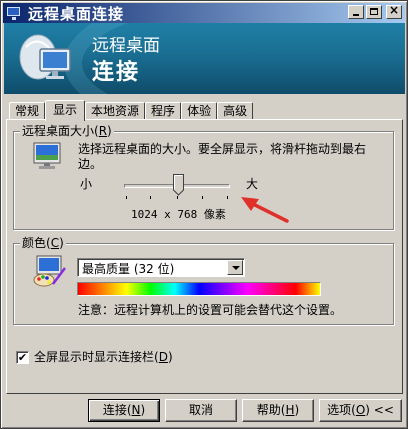 The height and width of the screenshot is (429, 408). Describe the element at coordinates (49, 271) in the screenshot. I see `color-palette-monitor-icon` at that location.